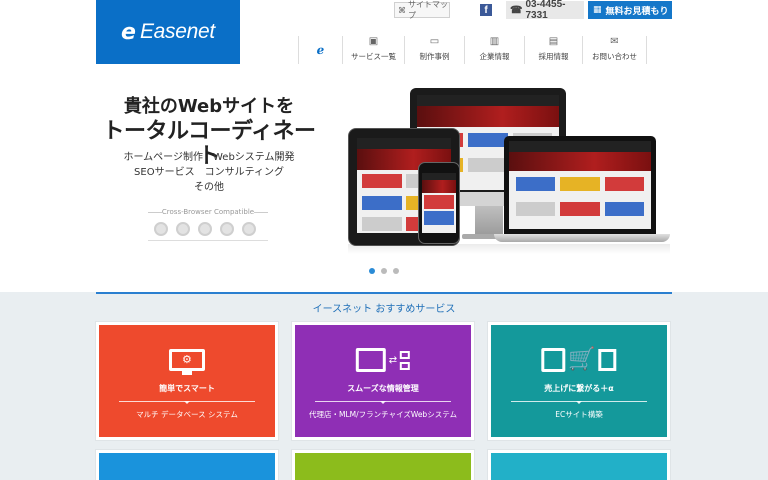 The width and height of the screenshot is (768, 480). I want to click on nav-services-label: サービス一覧, so click(373, 56).